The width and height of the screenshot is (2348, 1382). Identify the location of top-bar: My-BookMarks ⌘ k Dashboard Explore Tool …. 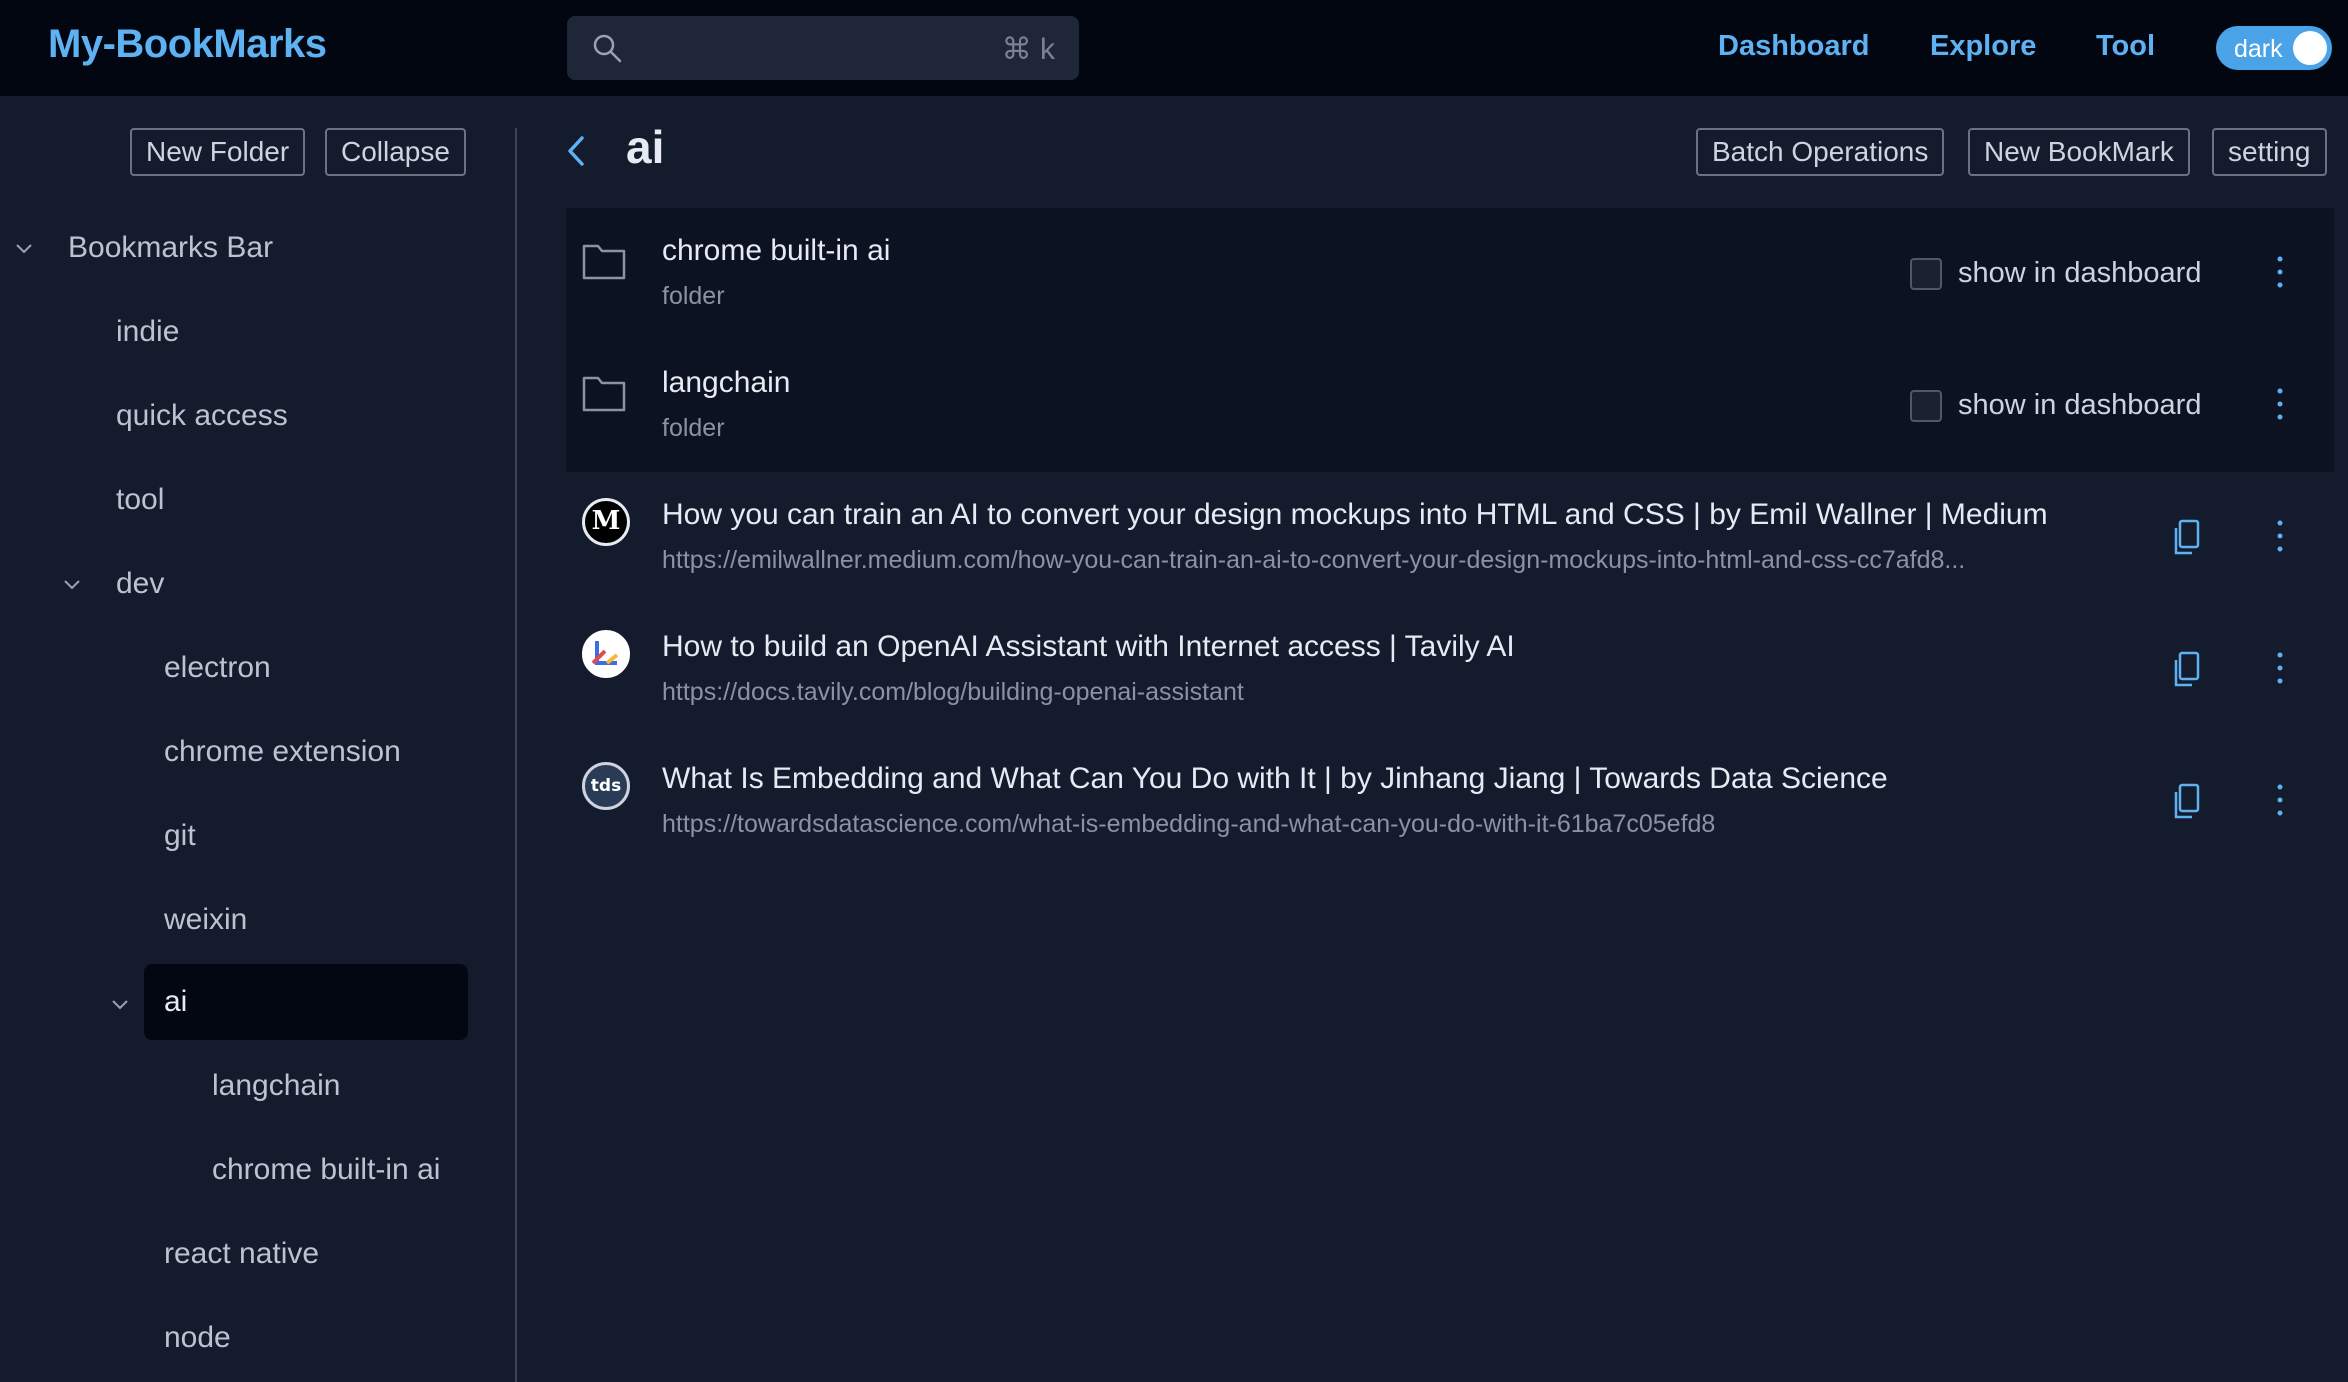
(1174, 48).